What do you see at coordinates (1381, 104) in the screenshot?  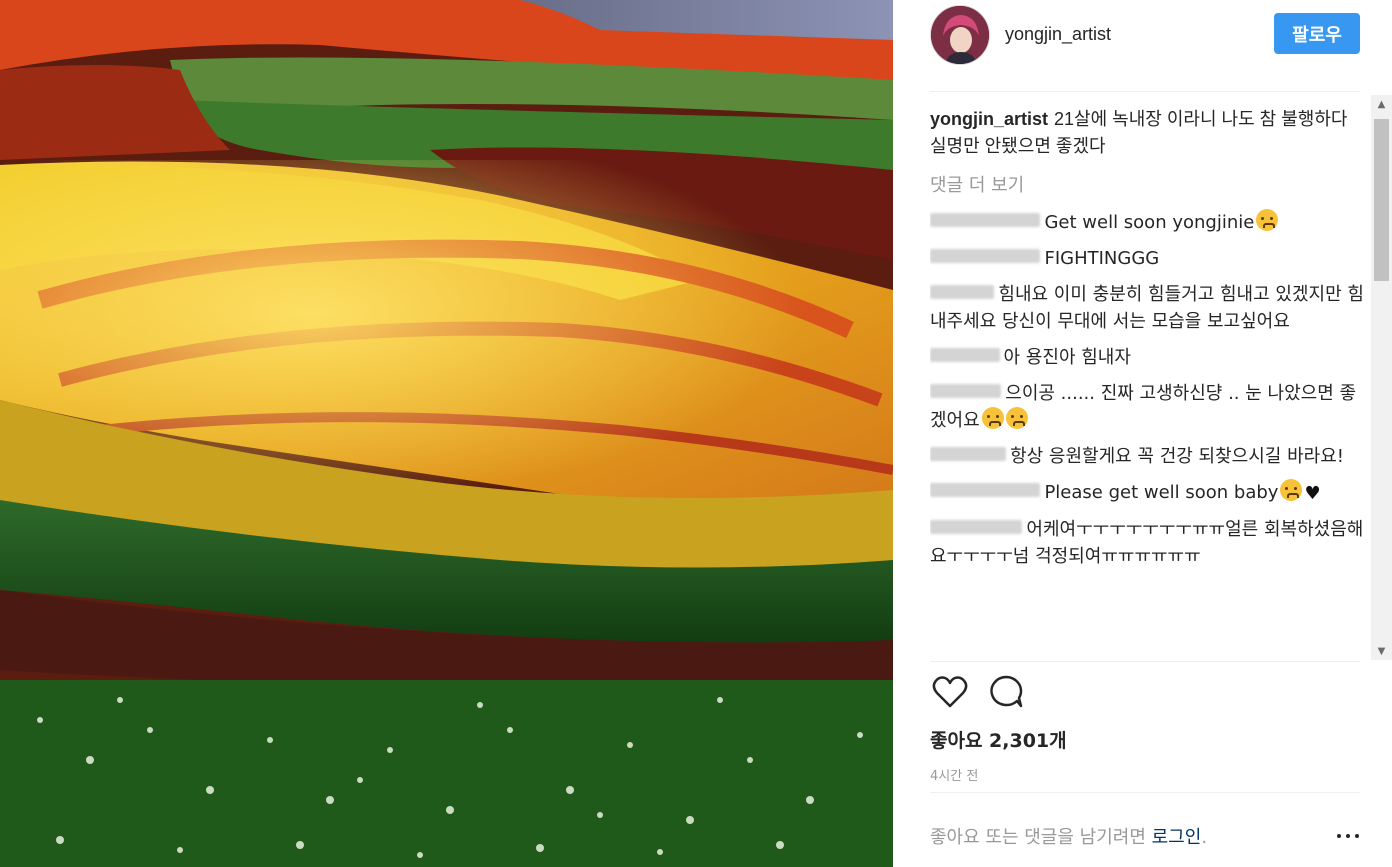 I see `scroll-up-arrow-icon: ▲` at bounding box center [1381, 104].